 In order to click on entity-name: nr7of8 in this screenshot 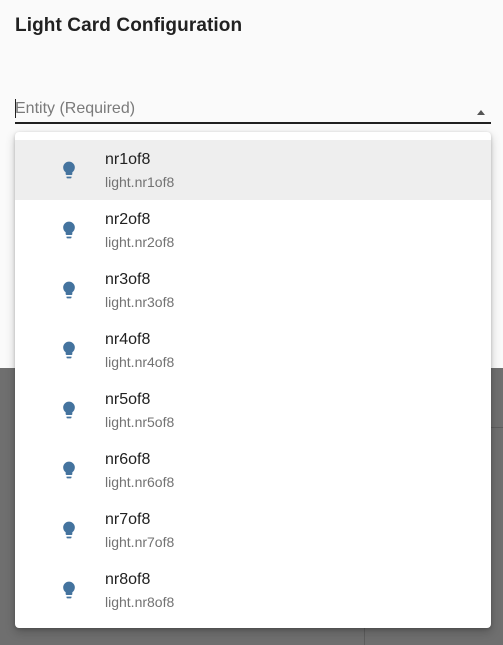, I will do `click(128, 519)`.